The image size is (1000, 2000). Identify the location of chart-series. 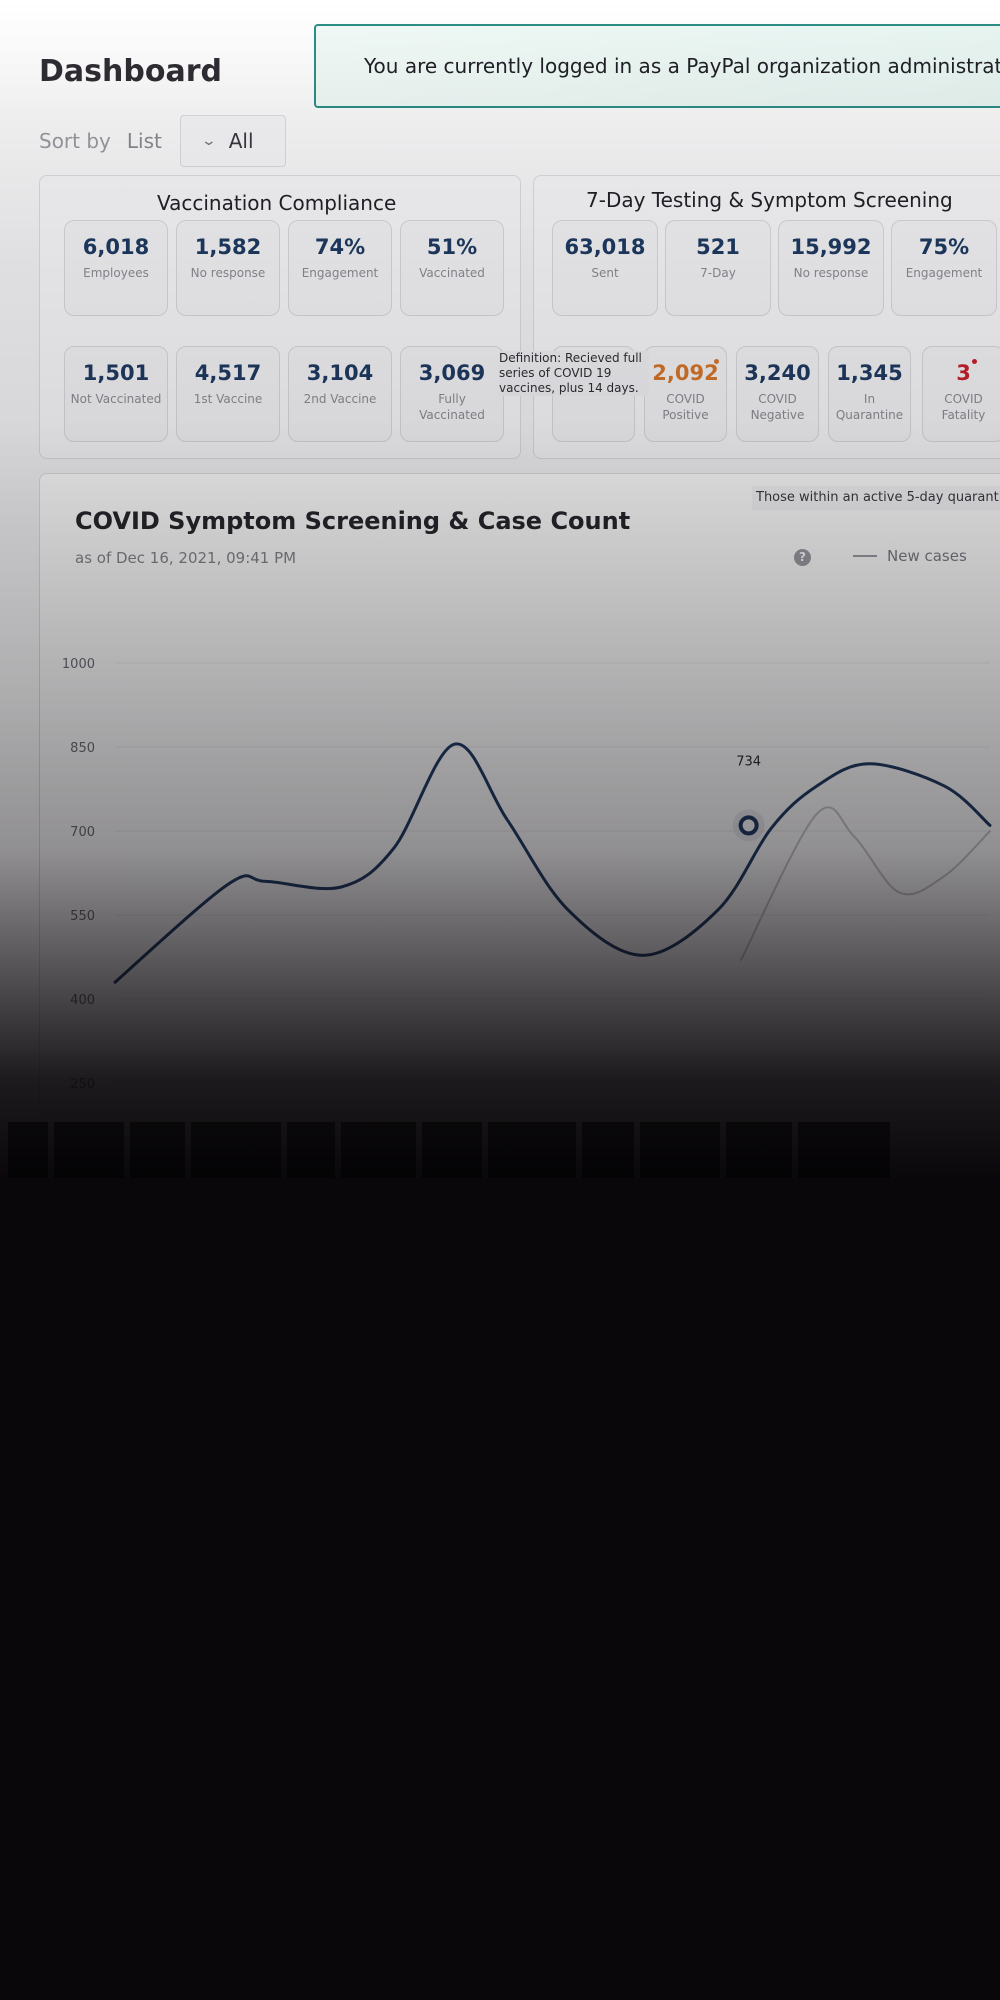
(552, 863).